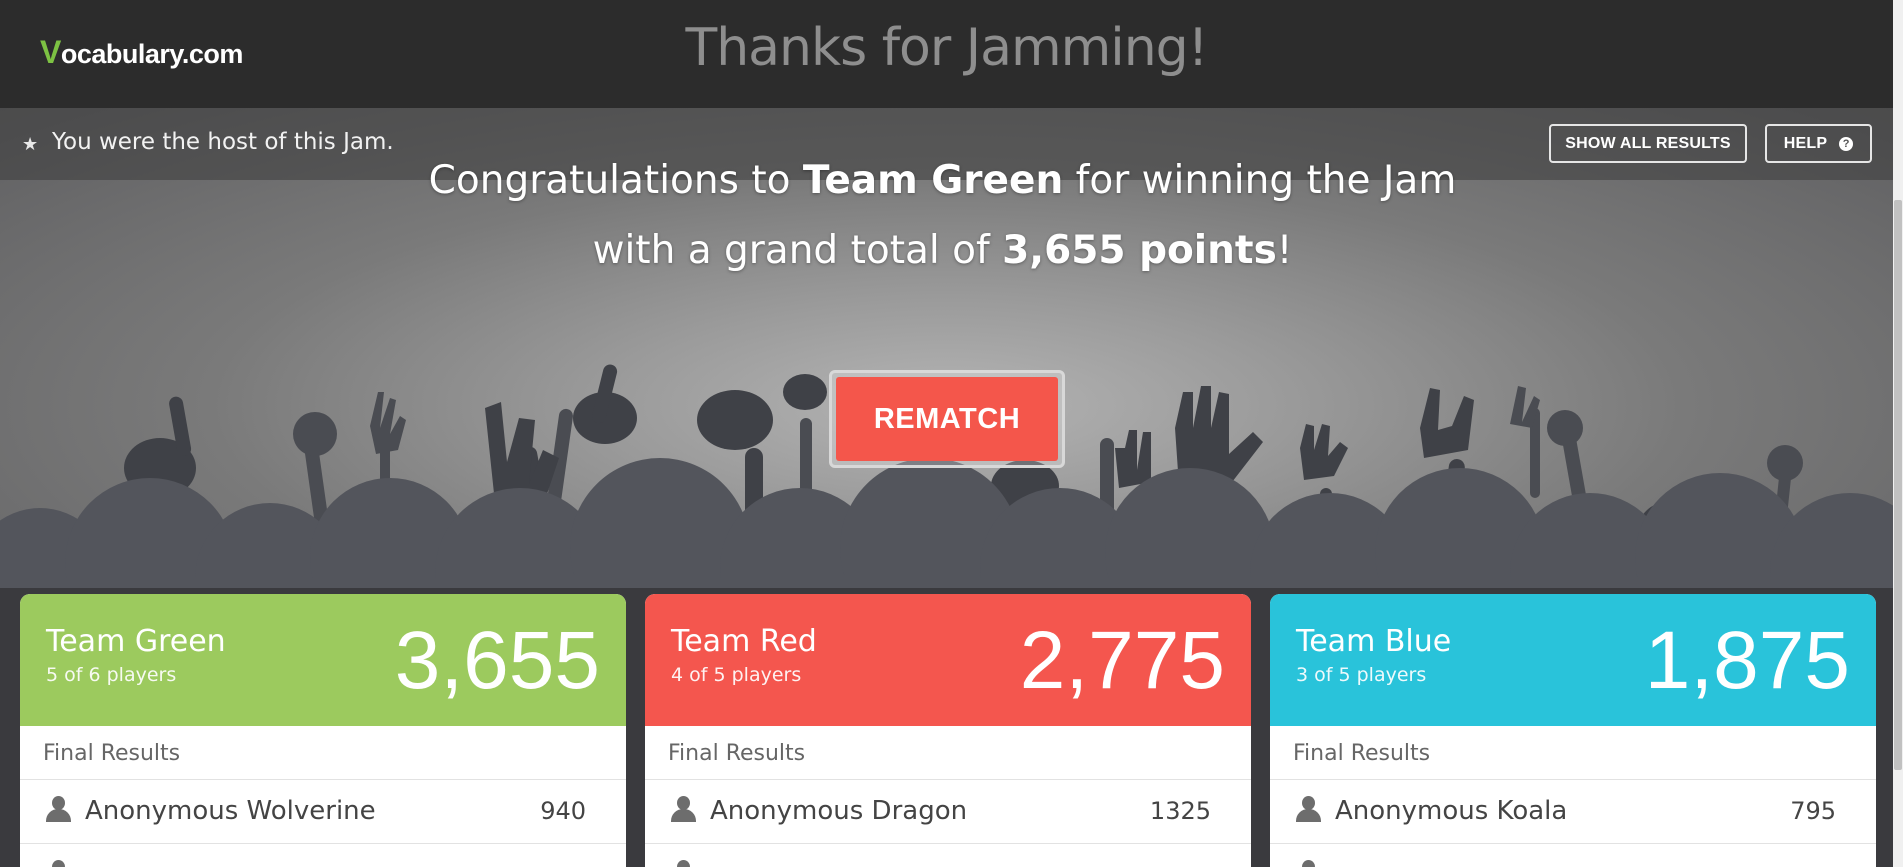 This screenshot has width=1903, height=867. I want to click on player-row: Anonymous Dragon 1325, so click(948, 812).